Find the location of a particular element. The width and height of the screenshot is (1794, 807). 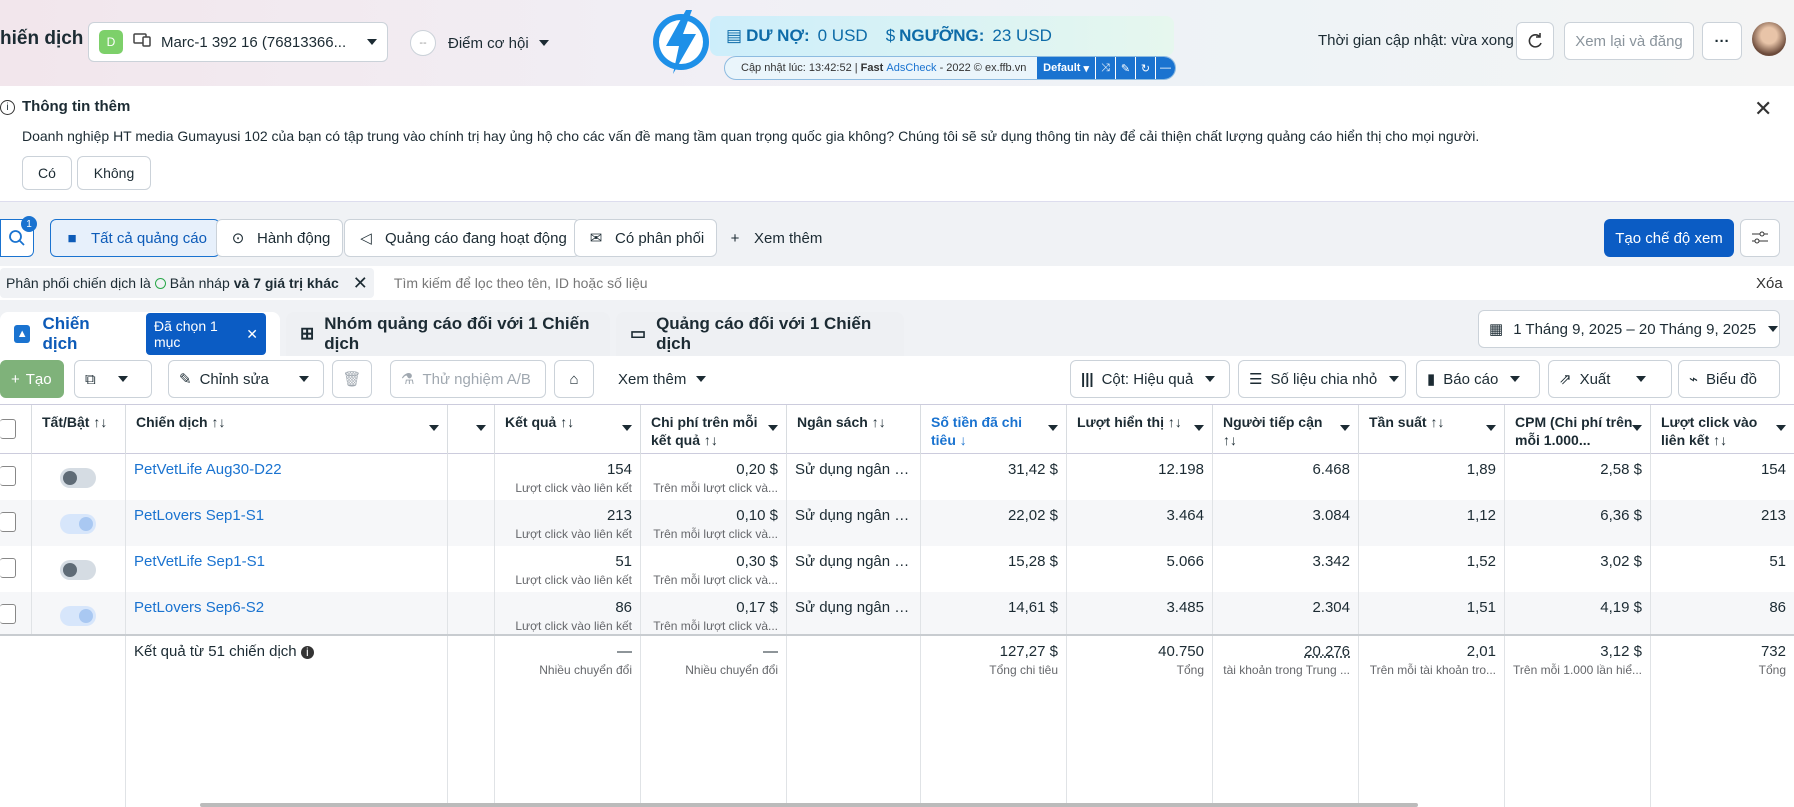

col-impressions-label: Lượt hiển thị ↑↓ is located at coordinates (1129, 422).